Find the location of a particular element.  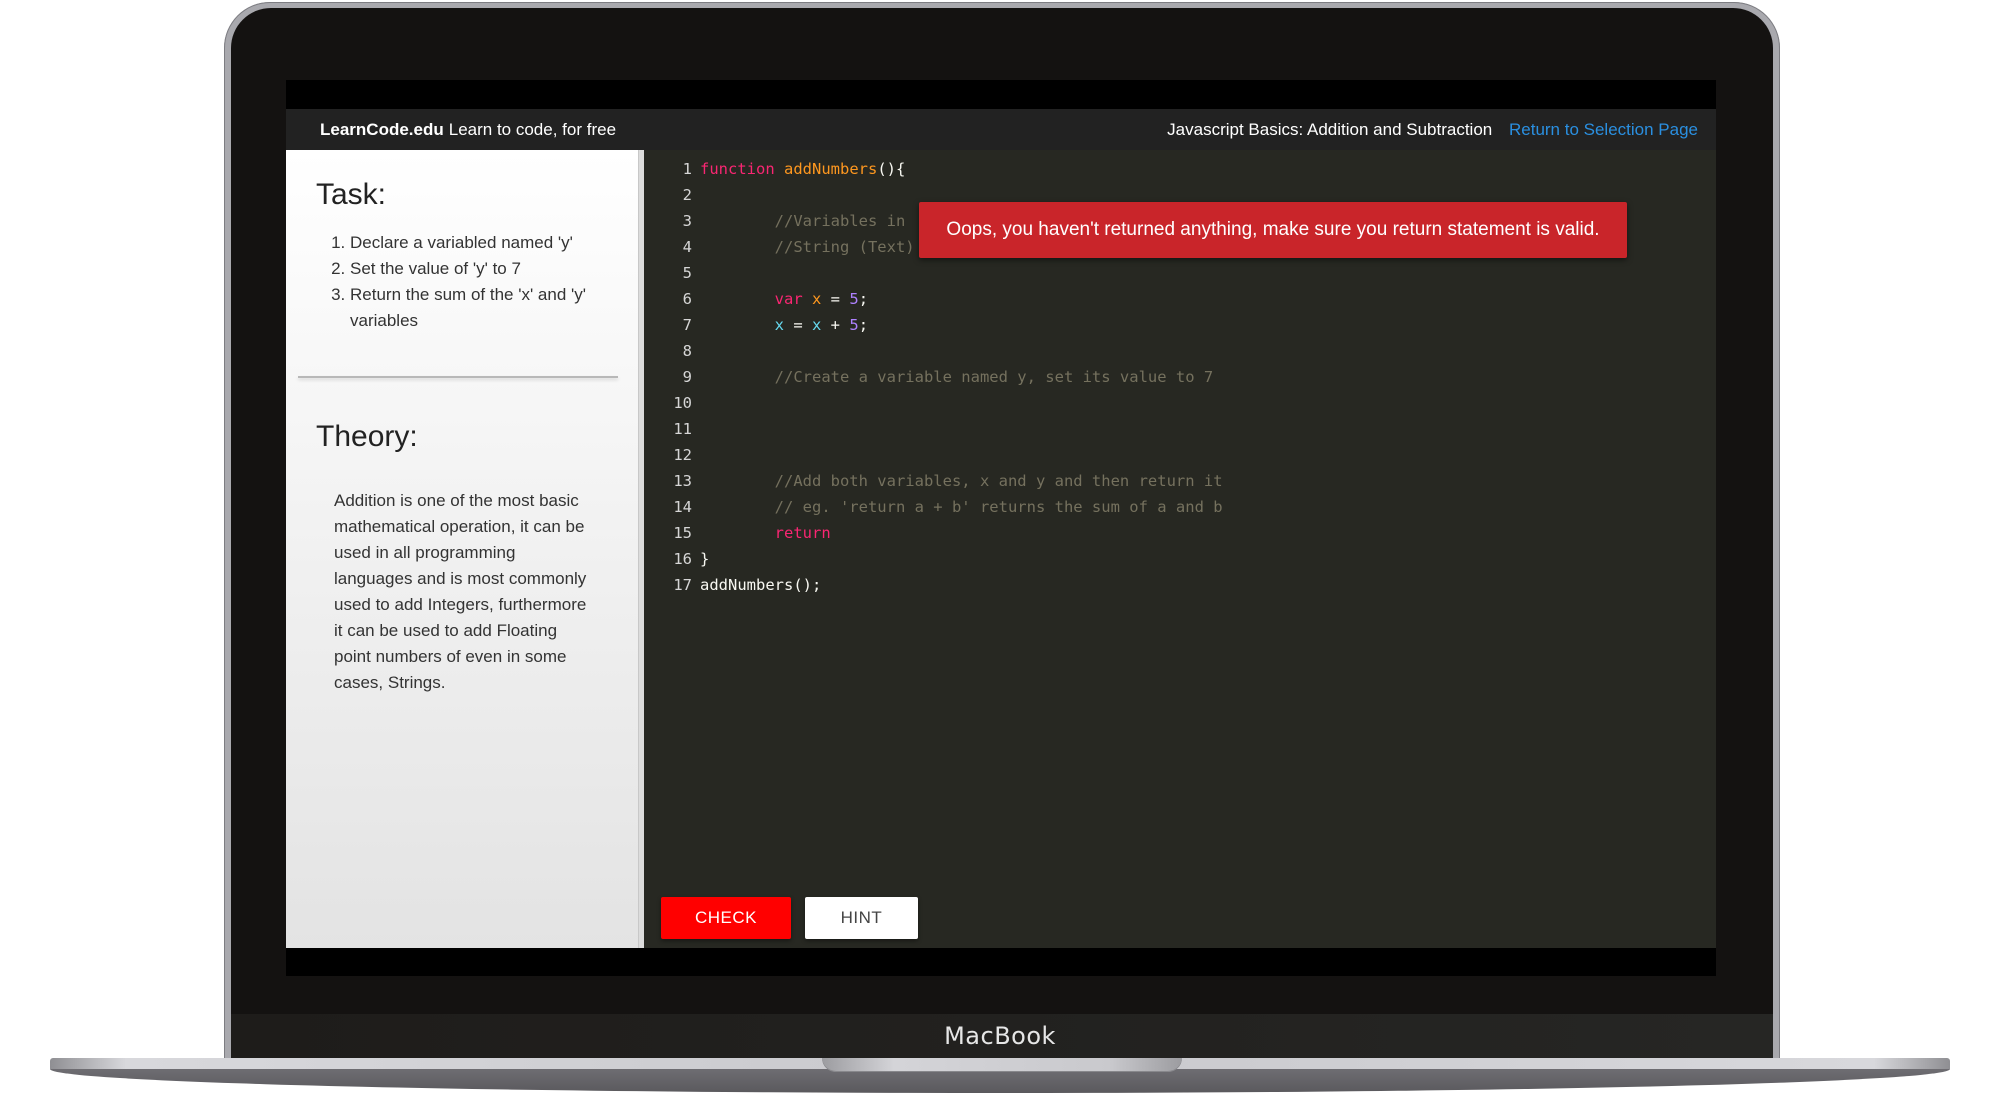

line-number: 5 is located at coordinates (687, 273).